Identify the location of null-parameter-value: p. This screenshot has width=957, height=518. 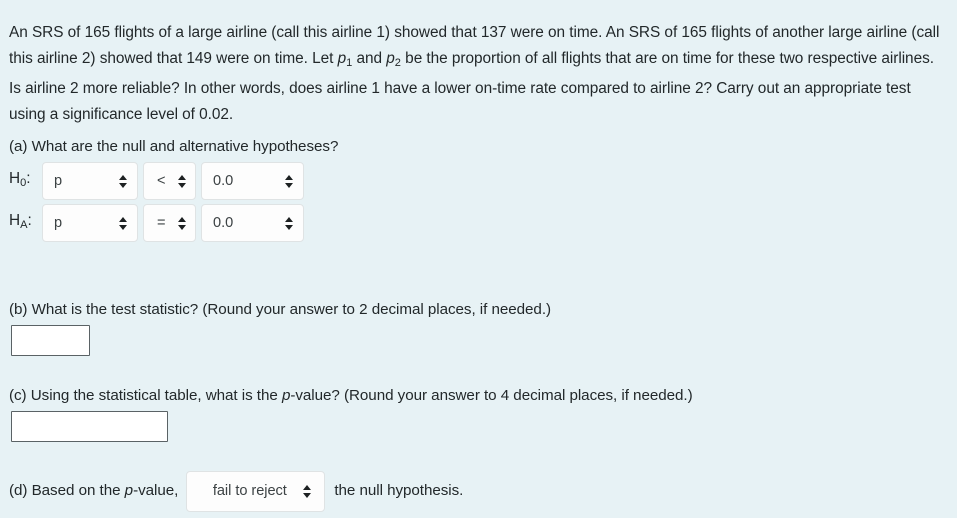
(58, 180).